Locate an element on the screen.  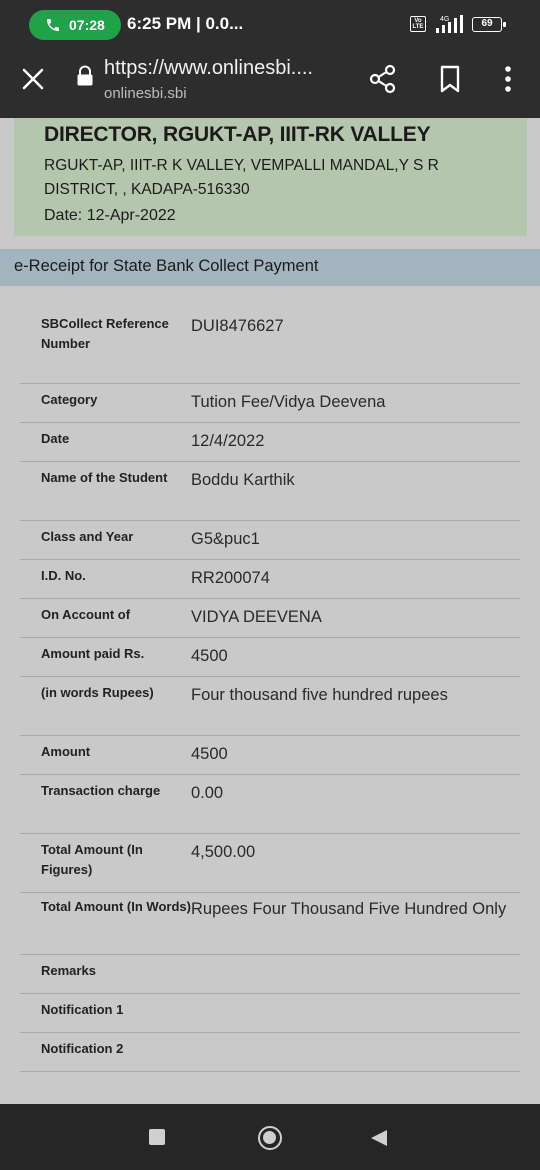
table-row: SBCollect Reference Number DUI8476627 is located at coordinates (270, 346).